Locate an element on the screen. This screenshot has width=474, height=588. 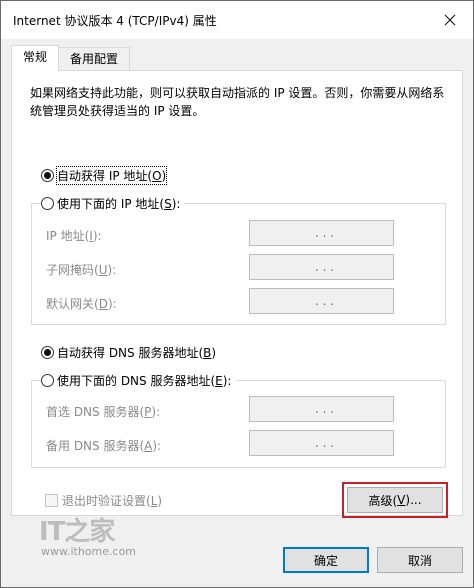
dns-manual-radio: 使用下面的 DNS 服务器地址(E): is located at coordinates (138, 380).